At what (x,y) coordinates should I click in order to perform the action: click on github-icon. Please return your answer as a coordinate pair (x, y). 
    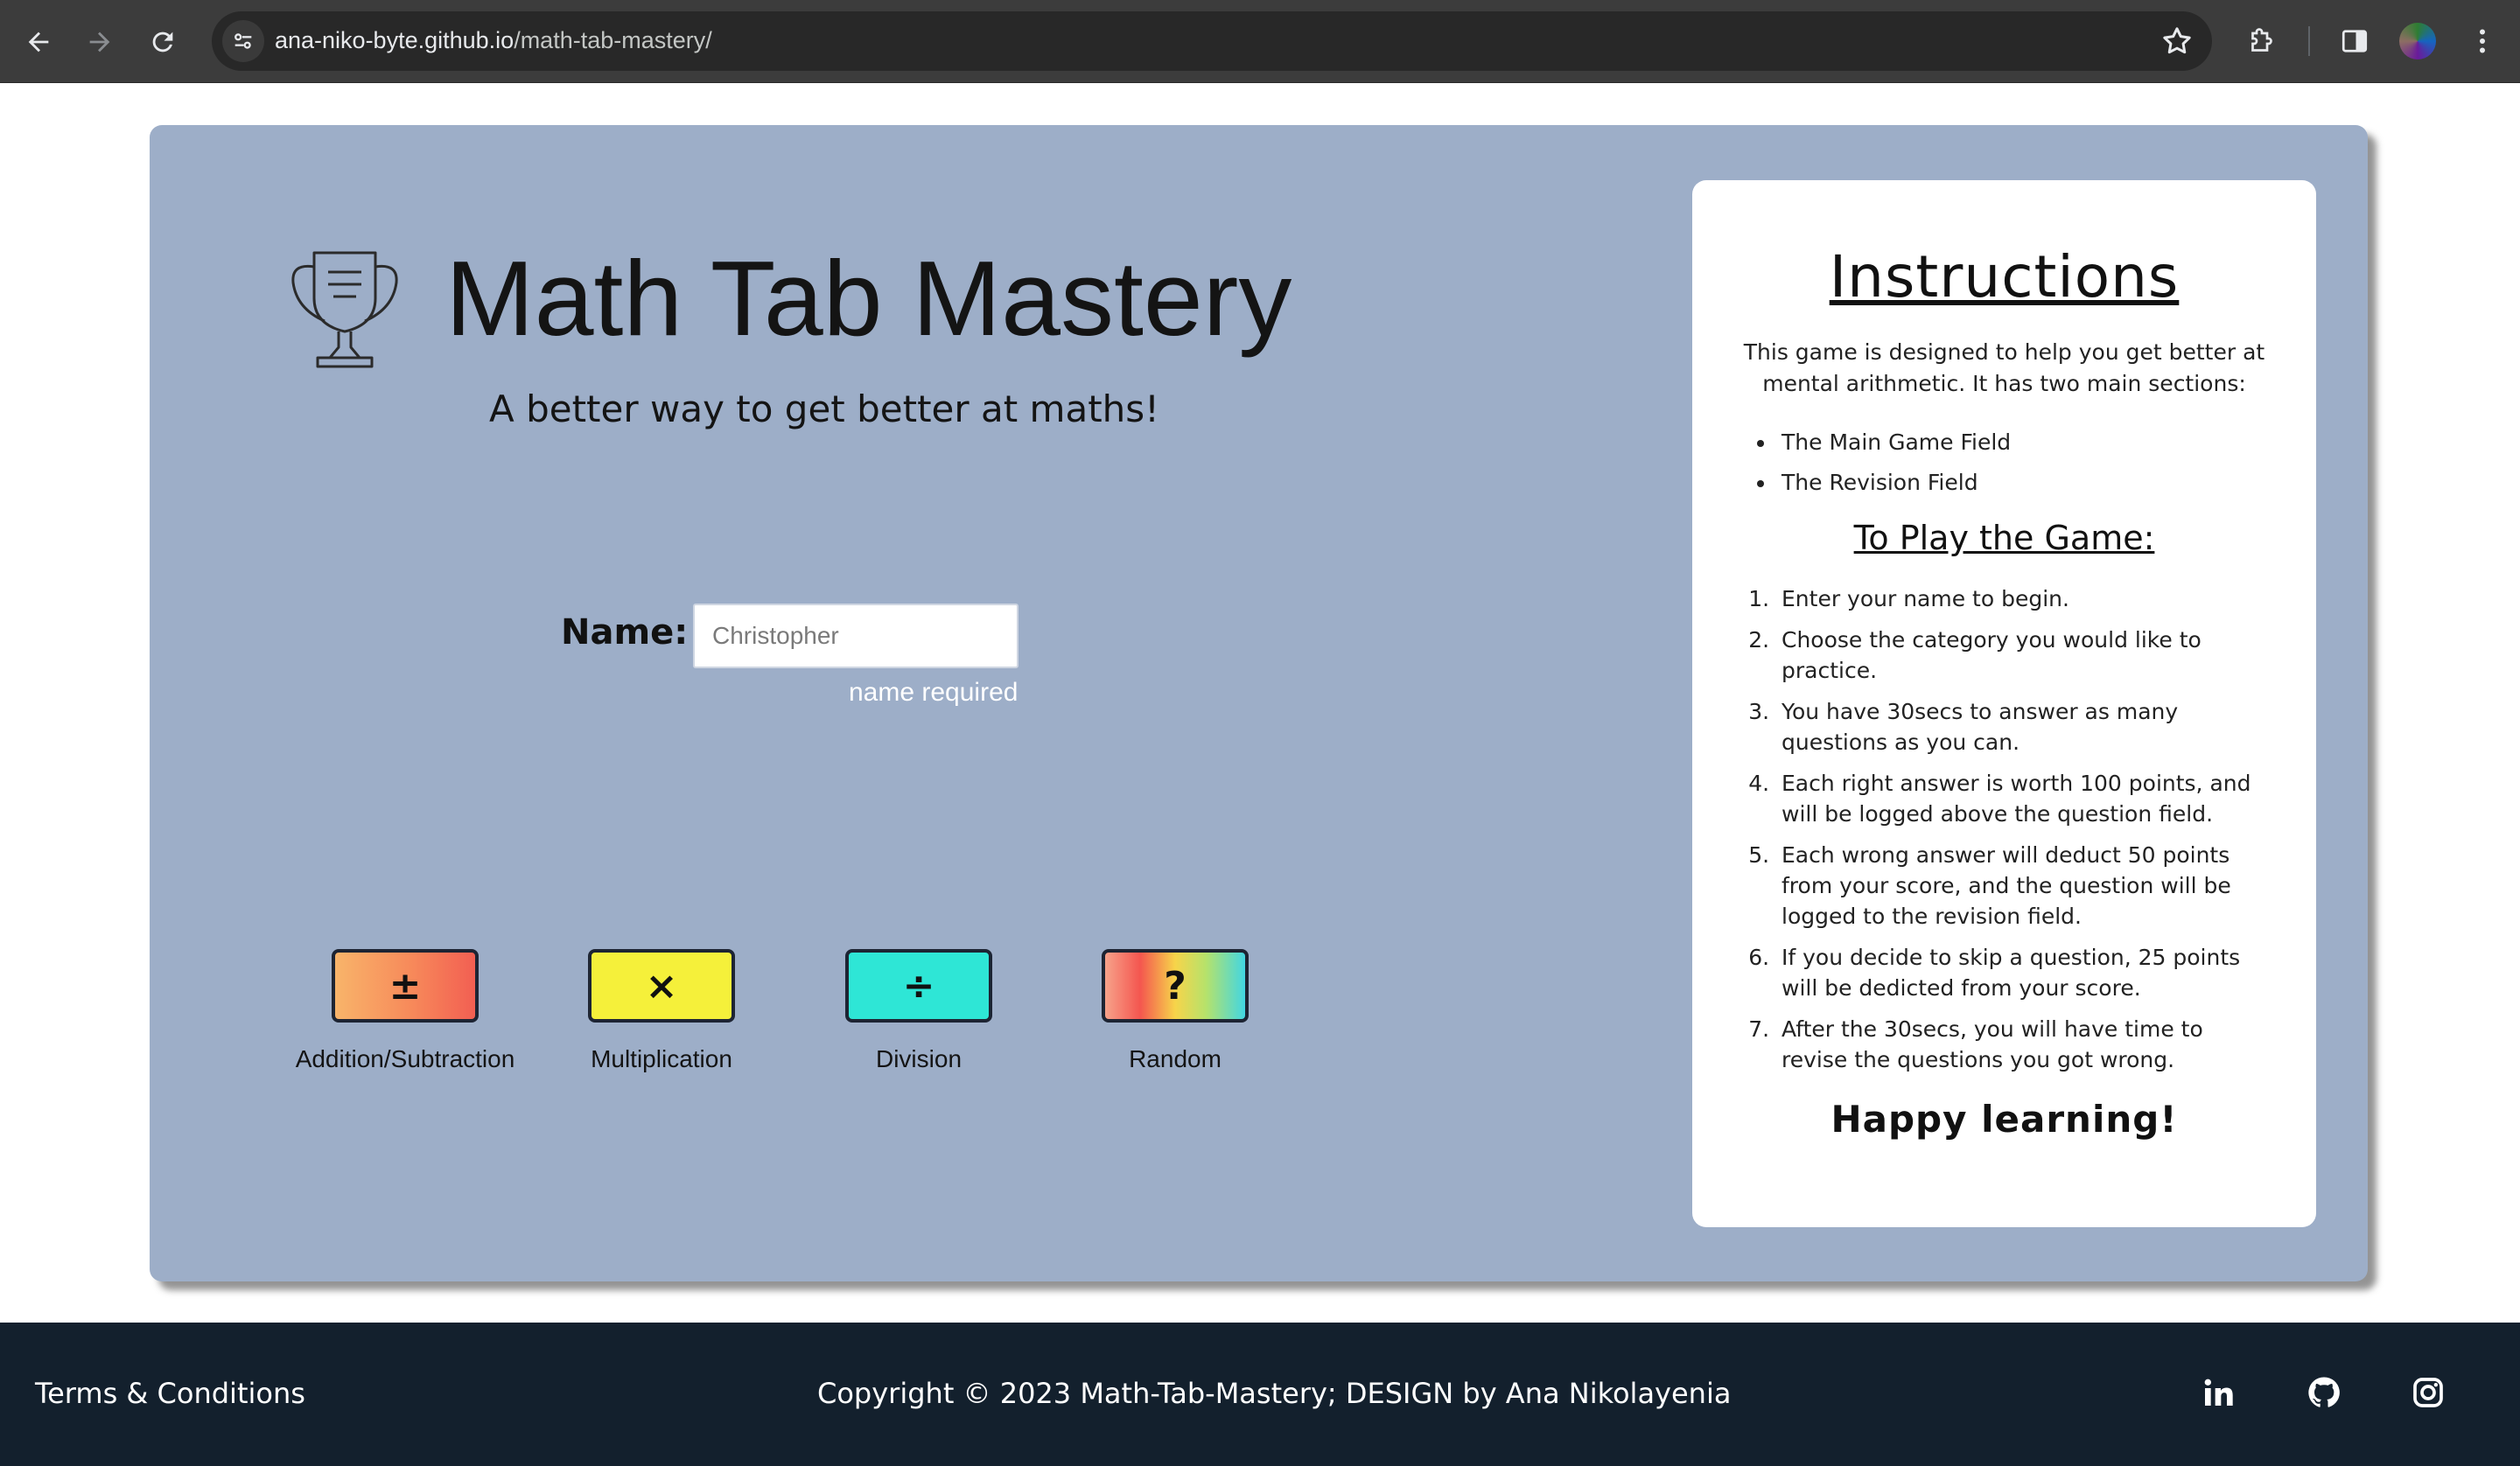
    Looking at the image, I should click on (2324, 1392).